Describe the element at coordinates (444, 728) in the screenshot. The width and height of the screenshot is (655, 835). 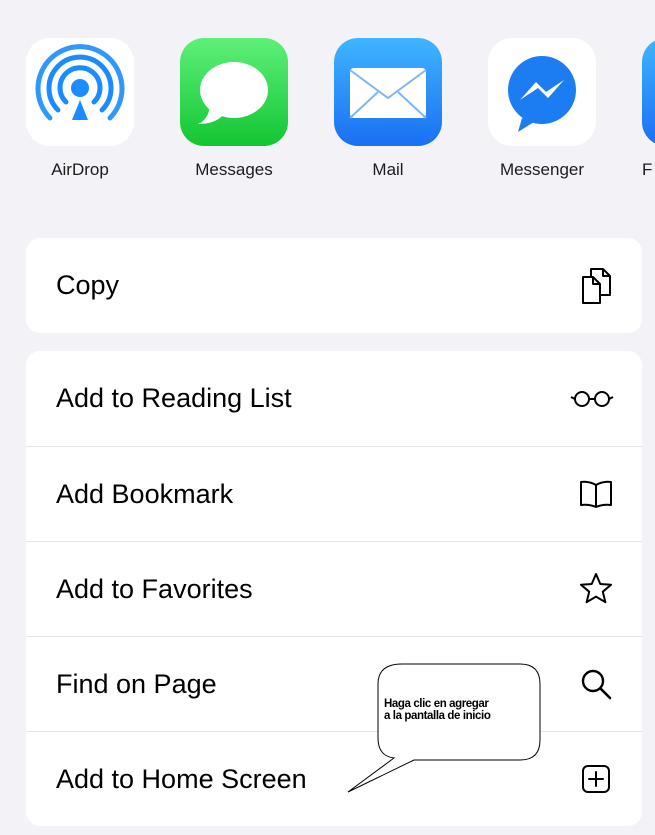
I see `callout-bubble` at that location.